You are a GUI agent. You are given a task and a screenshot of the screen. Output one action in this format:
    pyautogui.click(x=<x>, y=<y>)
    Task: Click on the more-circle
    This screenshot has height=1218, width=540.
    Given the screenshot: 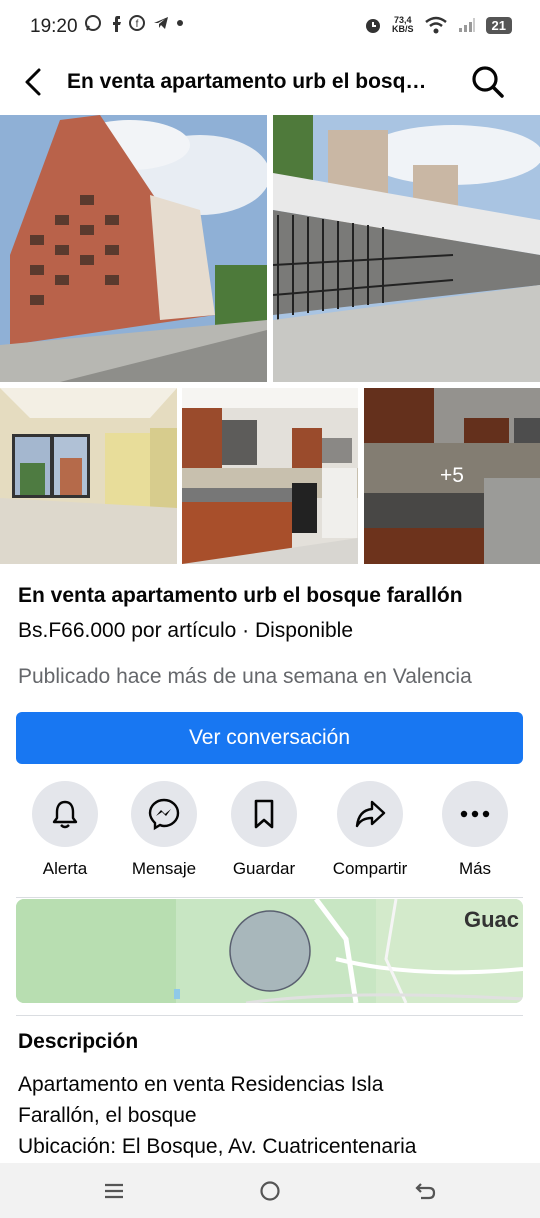 What is the action you would take?
    pyautogui.click(x=475, y=814)
    